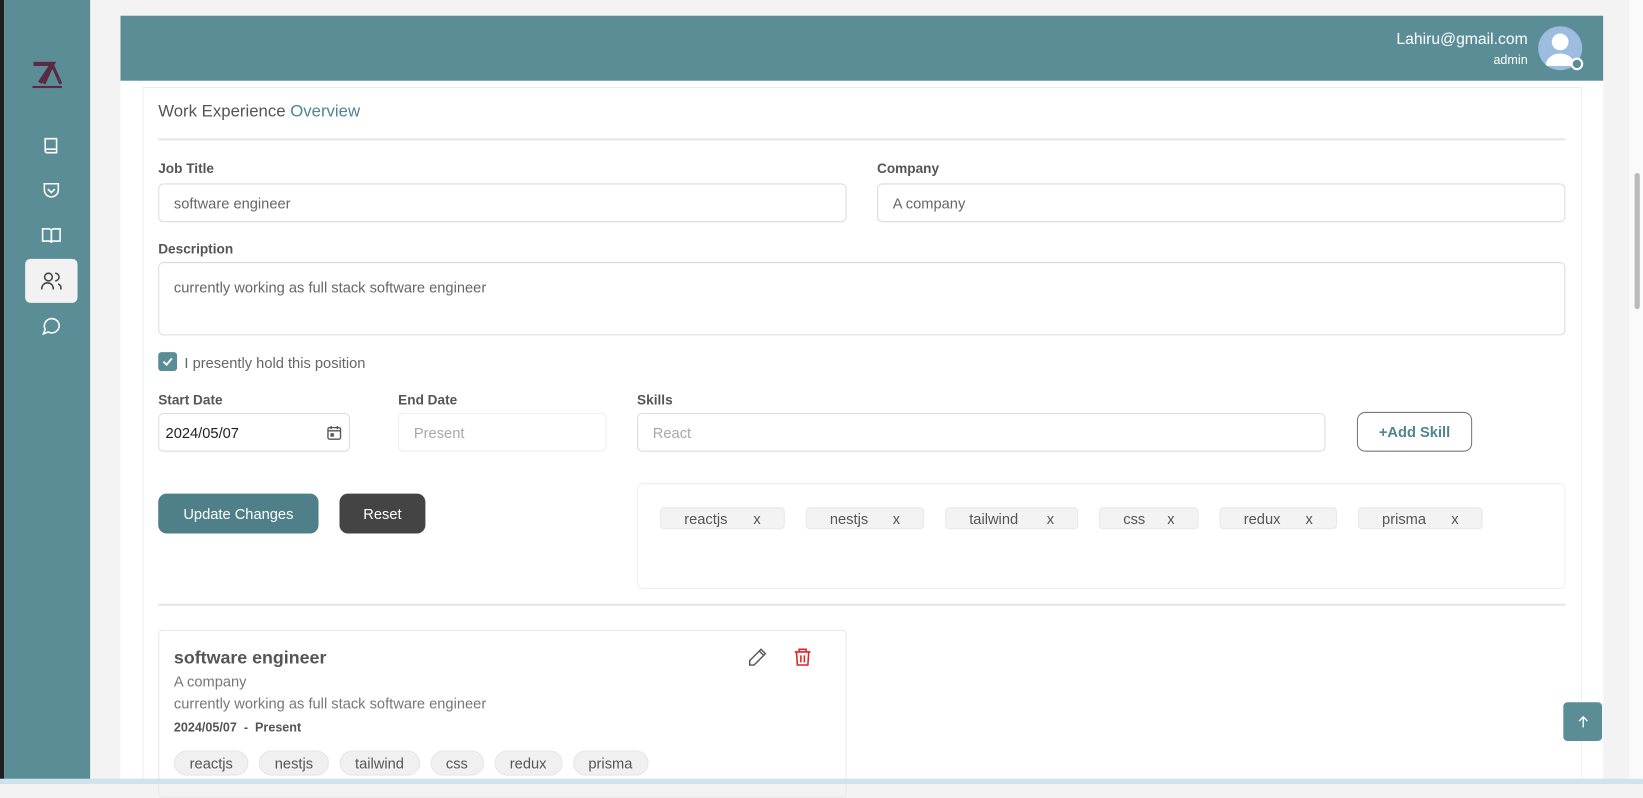 This screenshot has width=1643, height=798. I want to click on sidebar-item-library, so click(51, 236).